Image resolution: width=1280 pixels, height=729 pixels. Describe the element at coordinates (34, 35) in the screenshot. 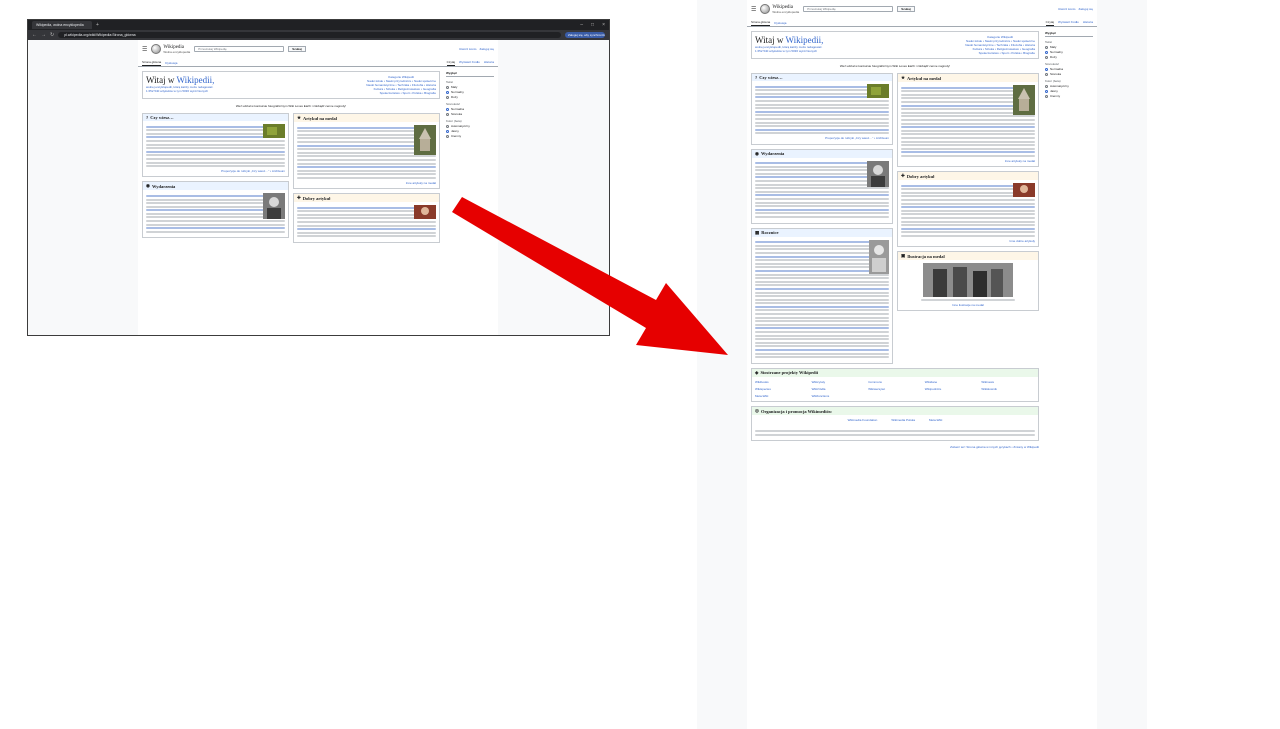

I see `back-icon: ←` at that location.